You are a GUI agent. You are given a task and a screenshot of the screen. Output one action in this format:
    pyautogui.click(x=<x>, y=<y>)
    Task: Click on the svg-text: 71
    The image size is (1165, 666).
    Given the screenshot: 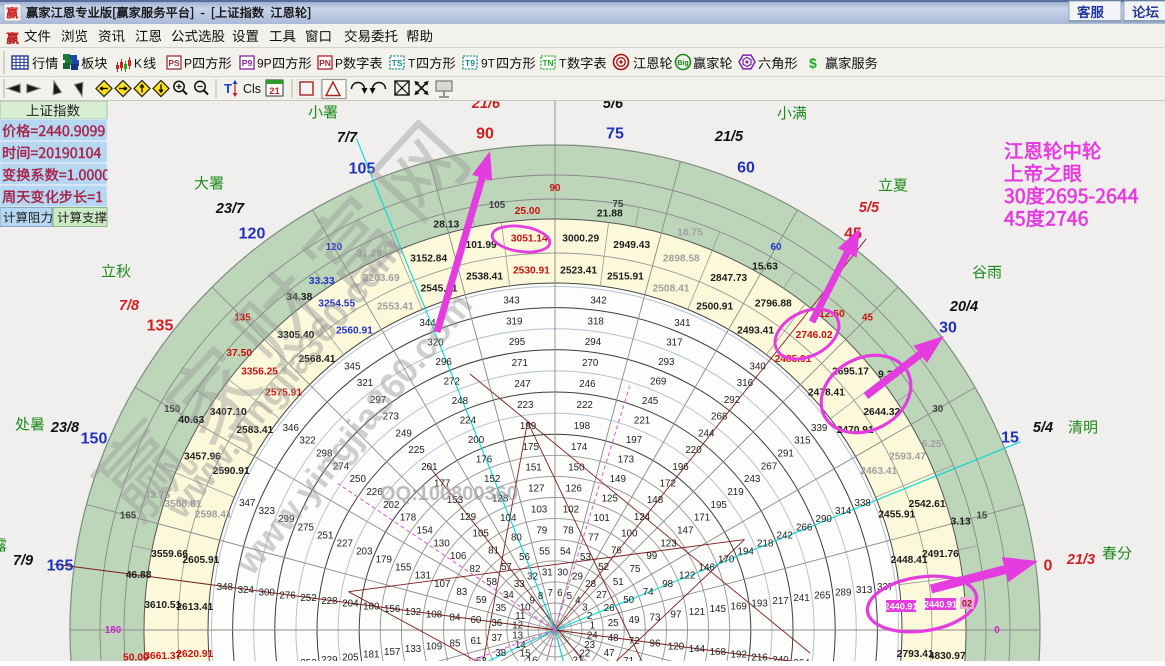 What is the action you would take?
    pyautogui.click(x=628, y=658)
    